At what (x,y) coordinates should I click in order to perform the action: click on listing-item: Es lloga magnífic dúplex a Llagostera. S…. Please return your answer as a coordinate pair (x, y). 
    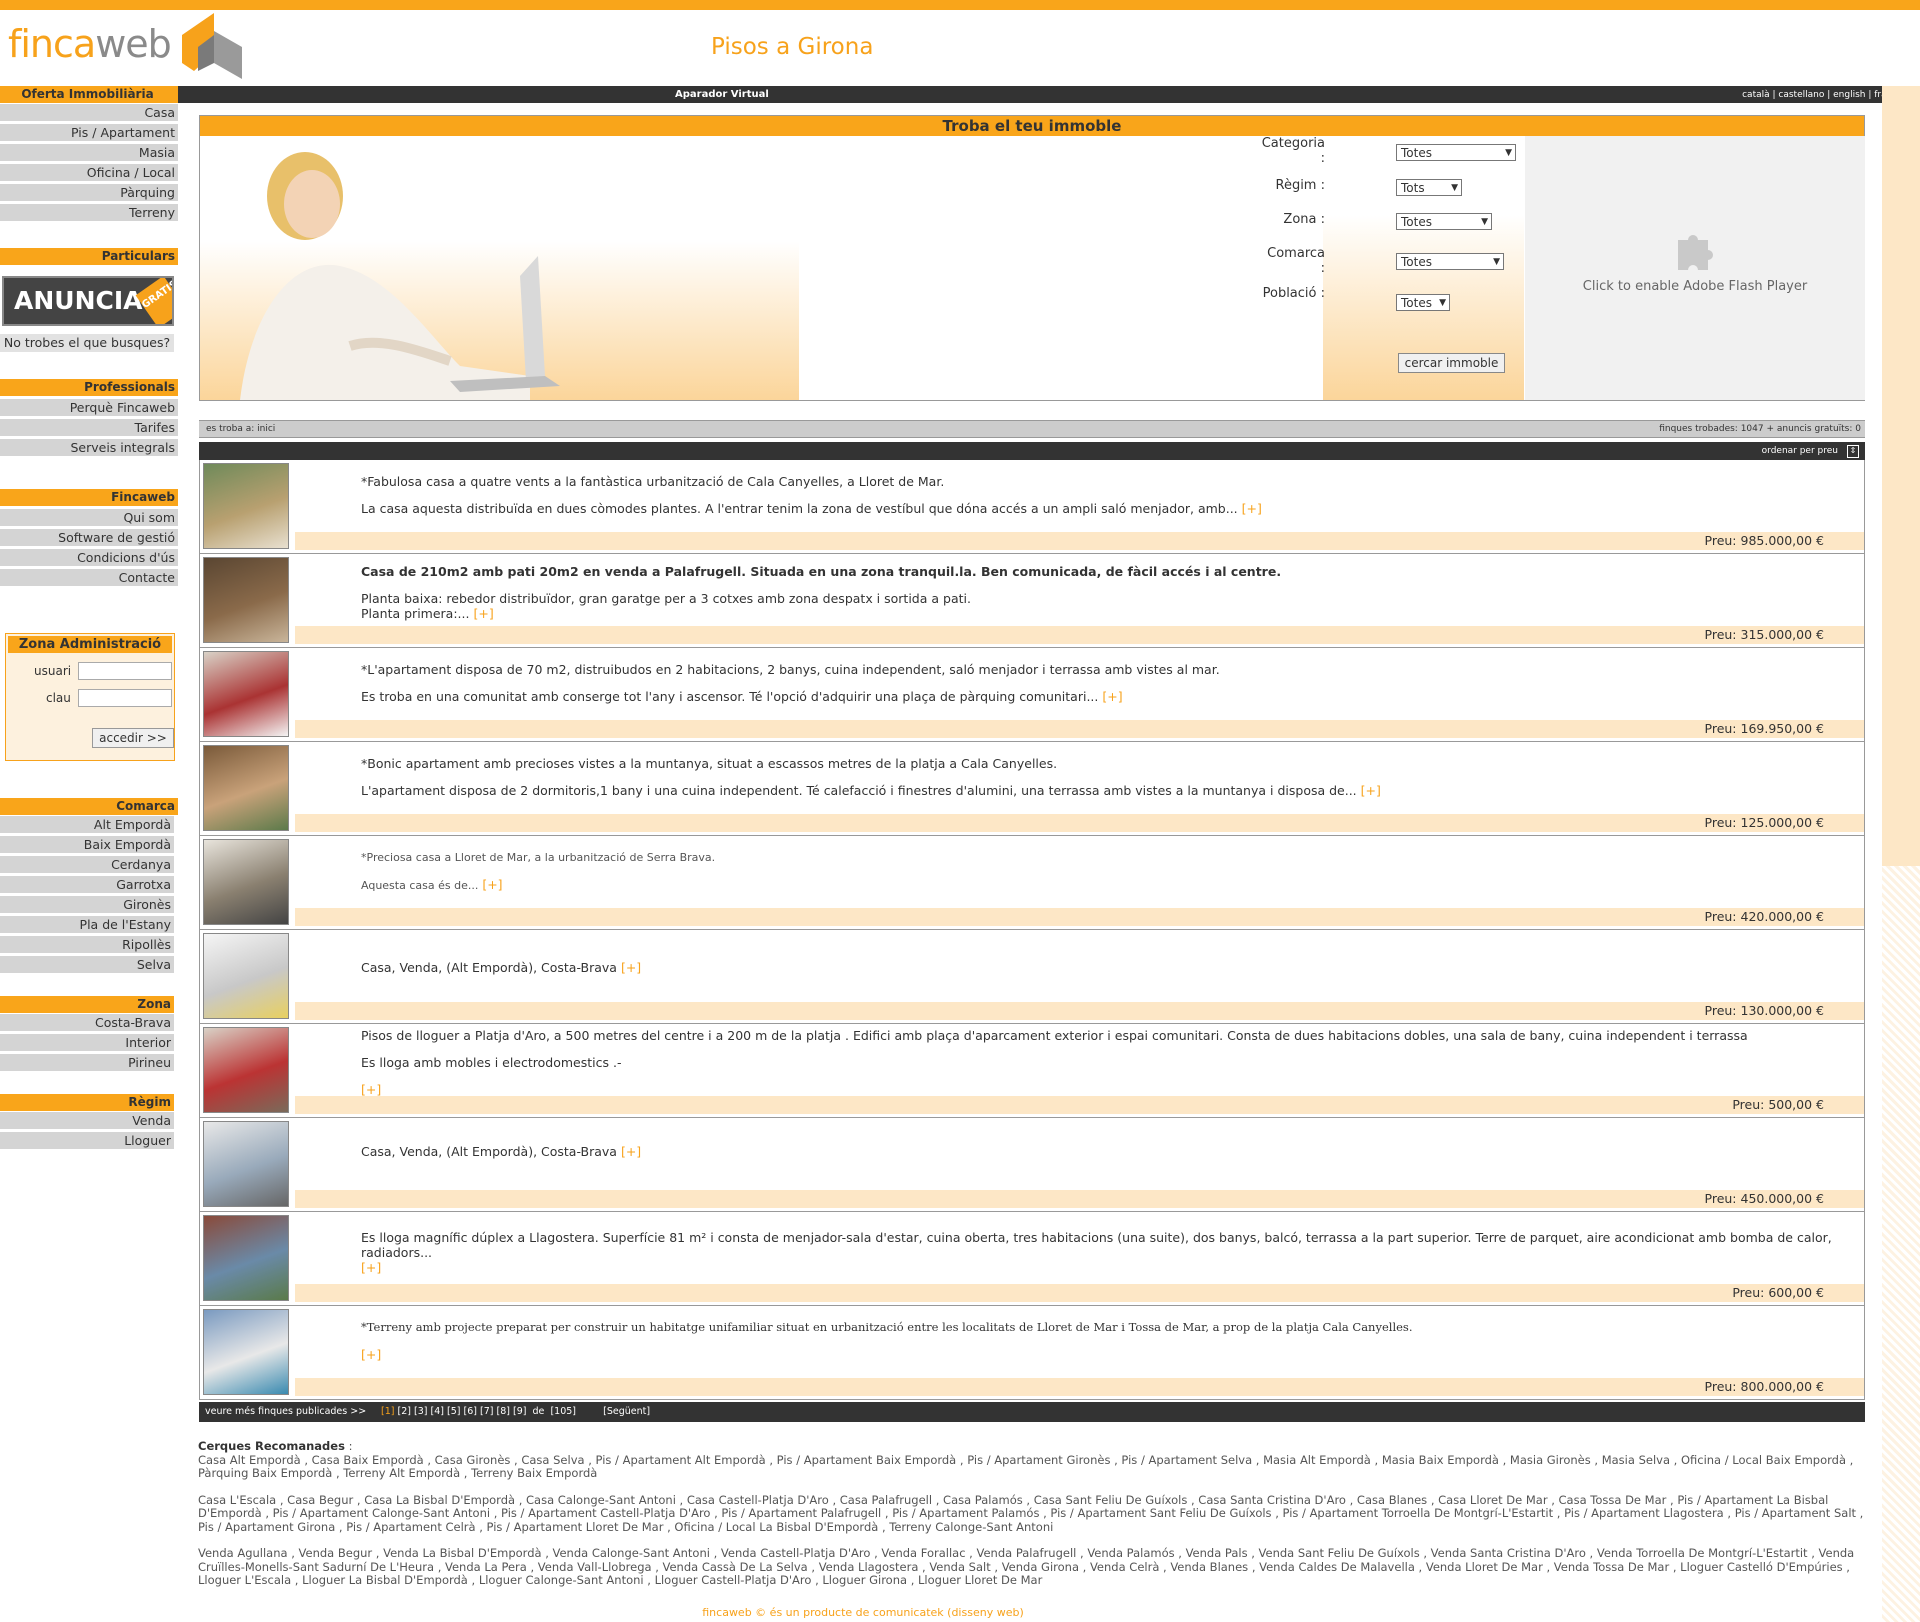
    Looking at the image, I should click on (1032, 1259).